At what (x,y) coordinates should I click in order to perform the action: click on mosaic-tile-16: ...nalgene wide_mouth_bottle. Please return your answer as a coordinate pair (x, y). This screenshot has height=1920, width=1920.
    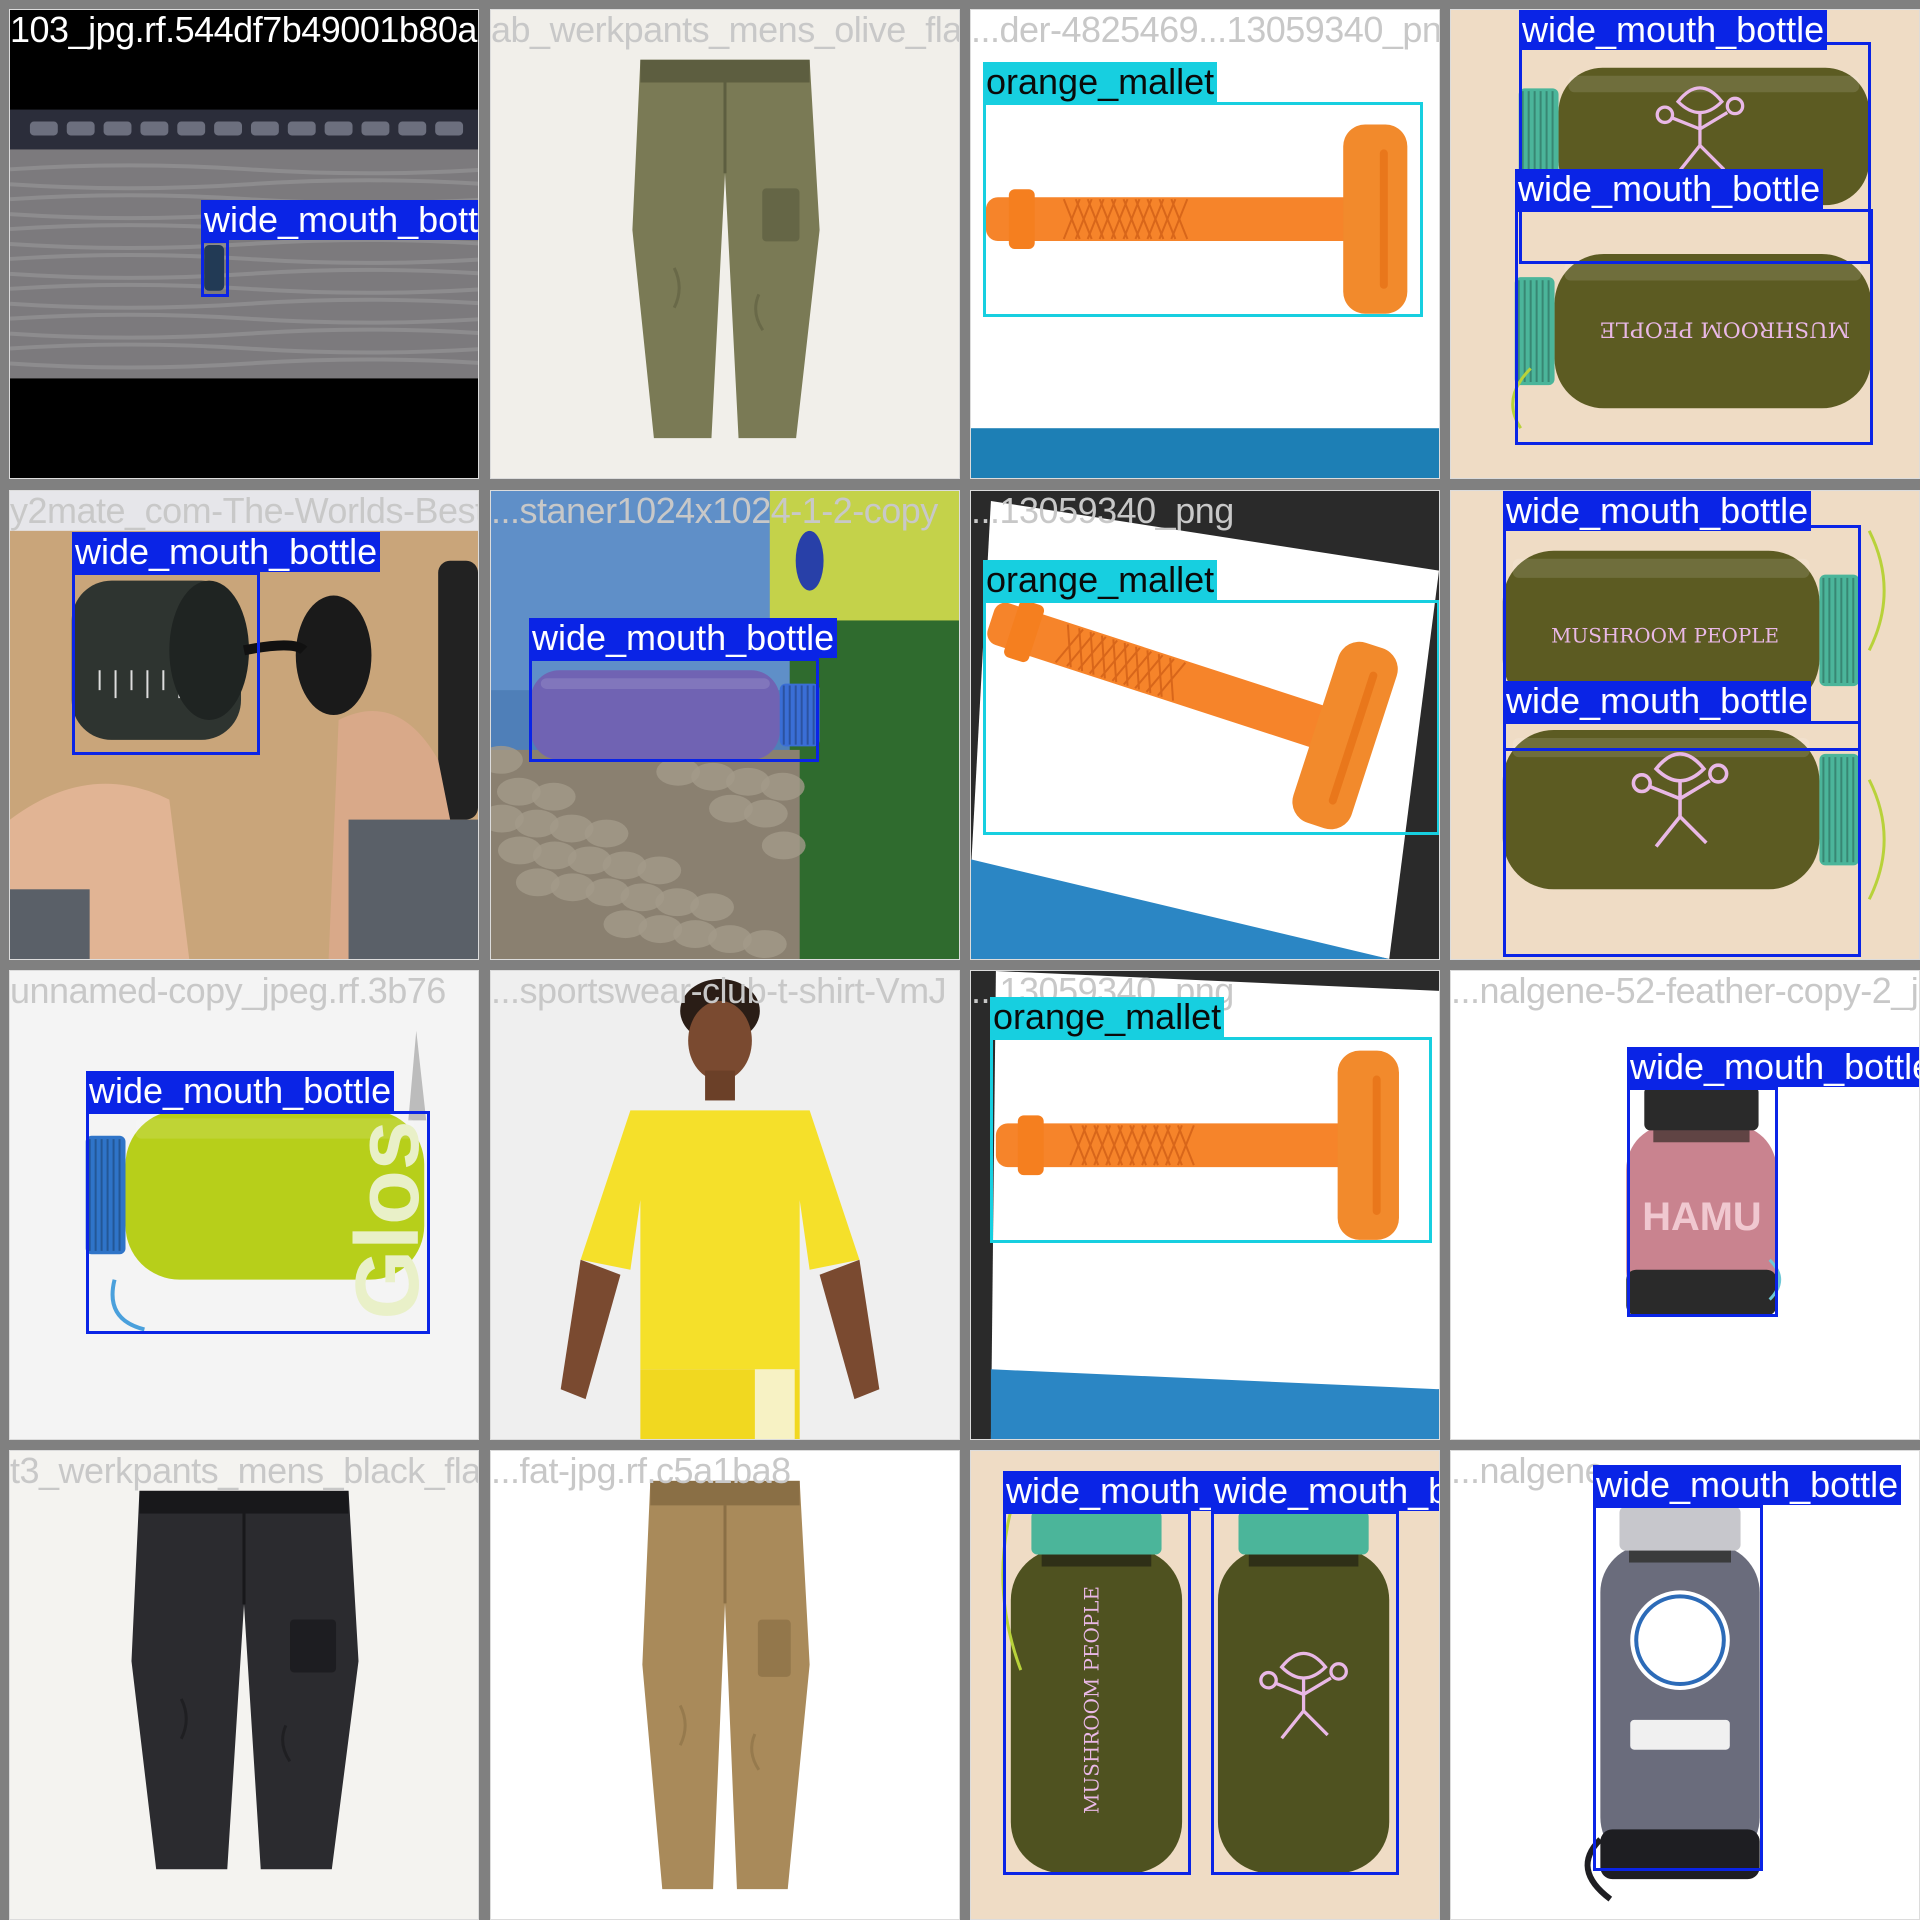
    Looking at the image, I should click on (1685, 1685).